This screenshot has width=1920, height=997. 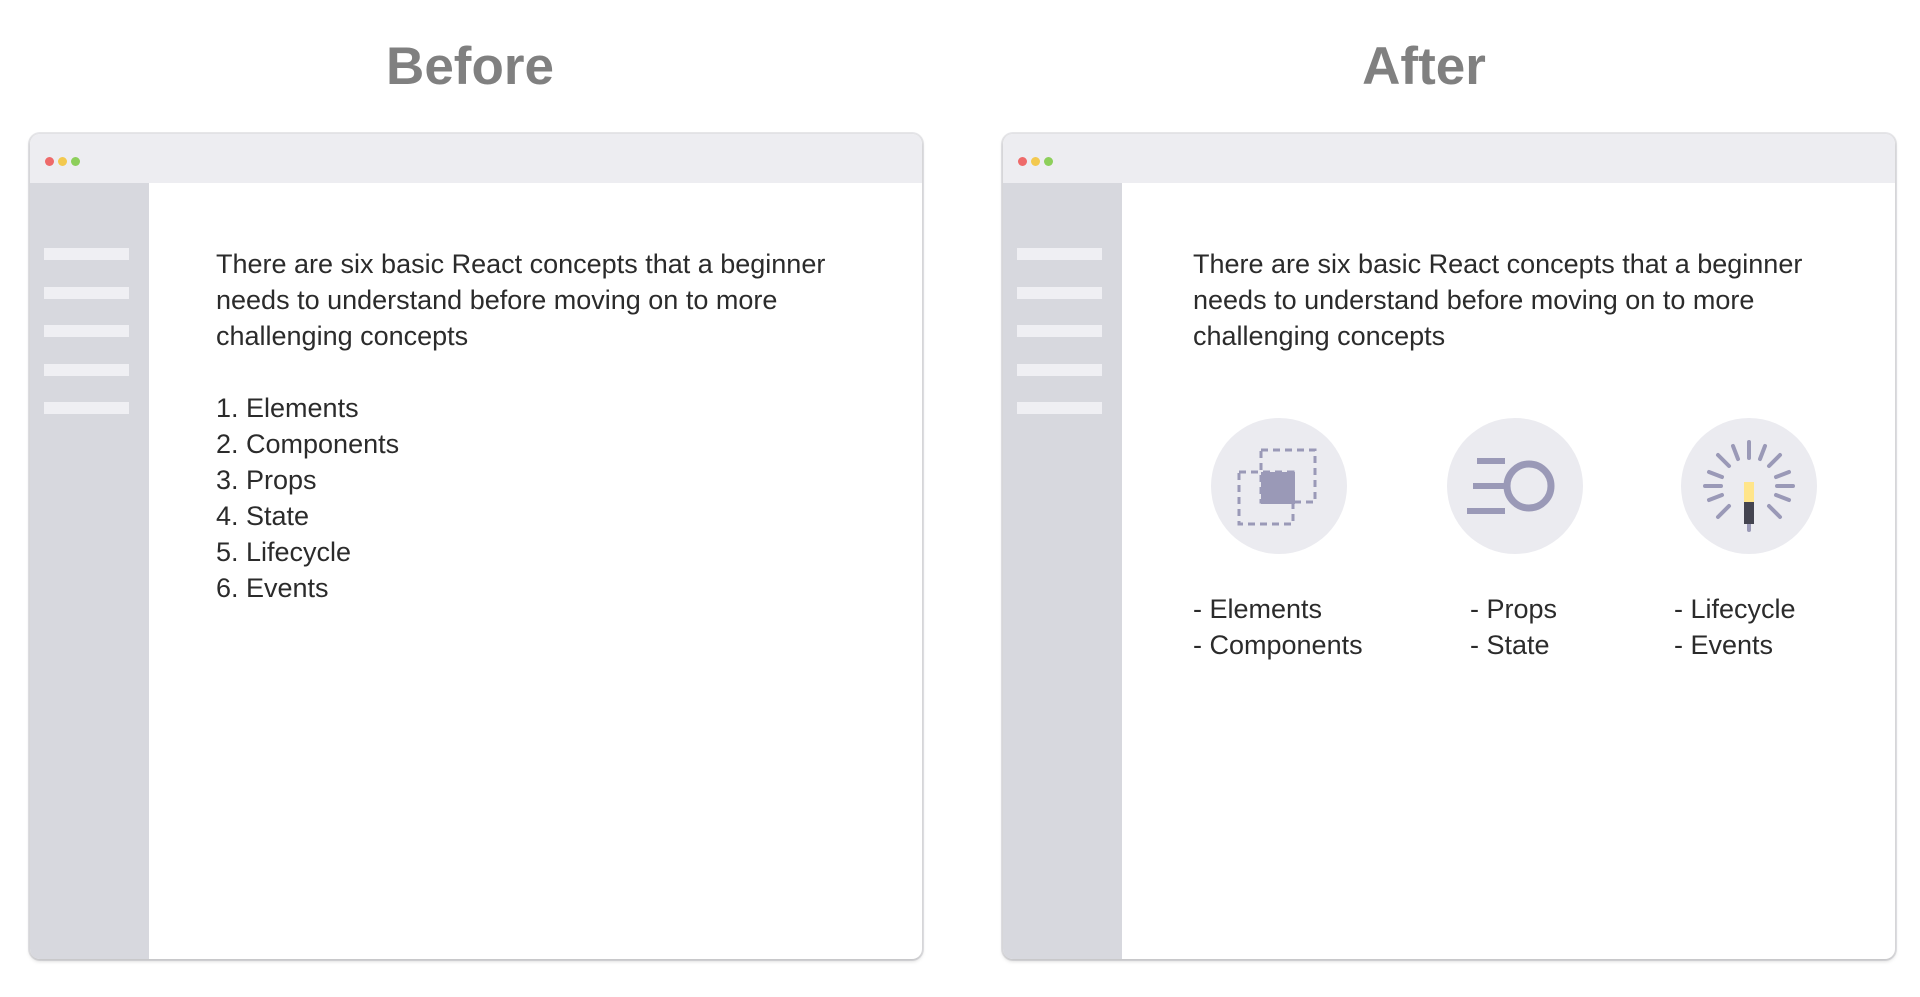 I want to click on concept-line: - Props, so click(x=1514, y=609).